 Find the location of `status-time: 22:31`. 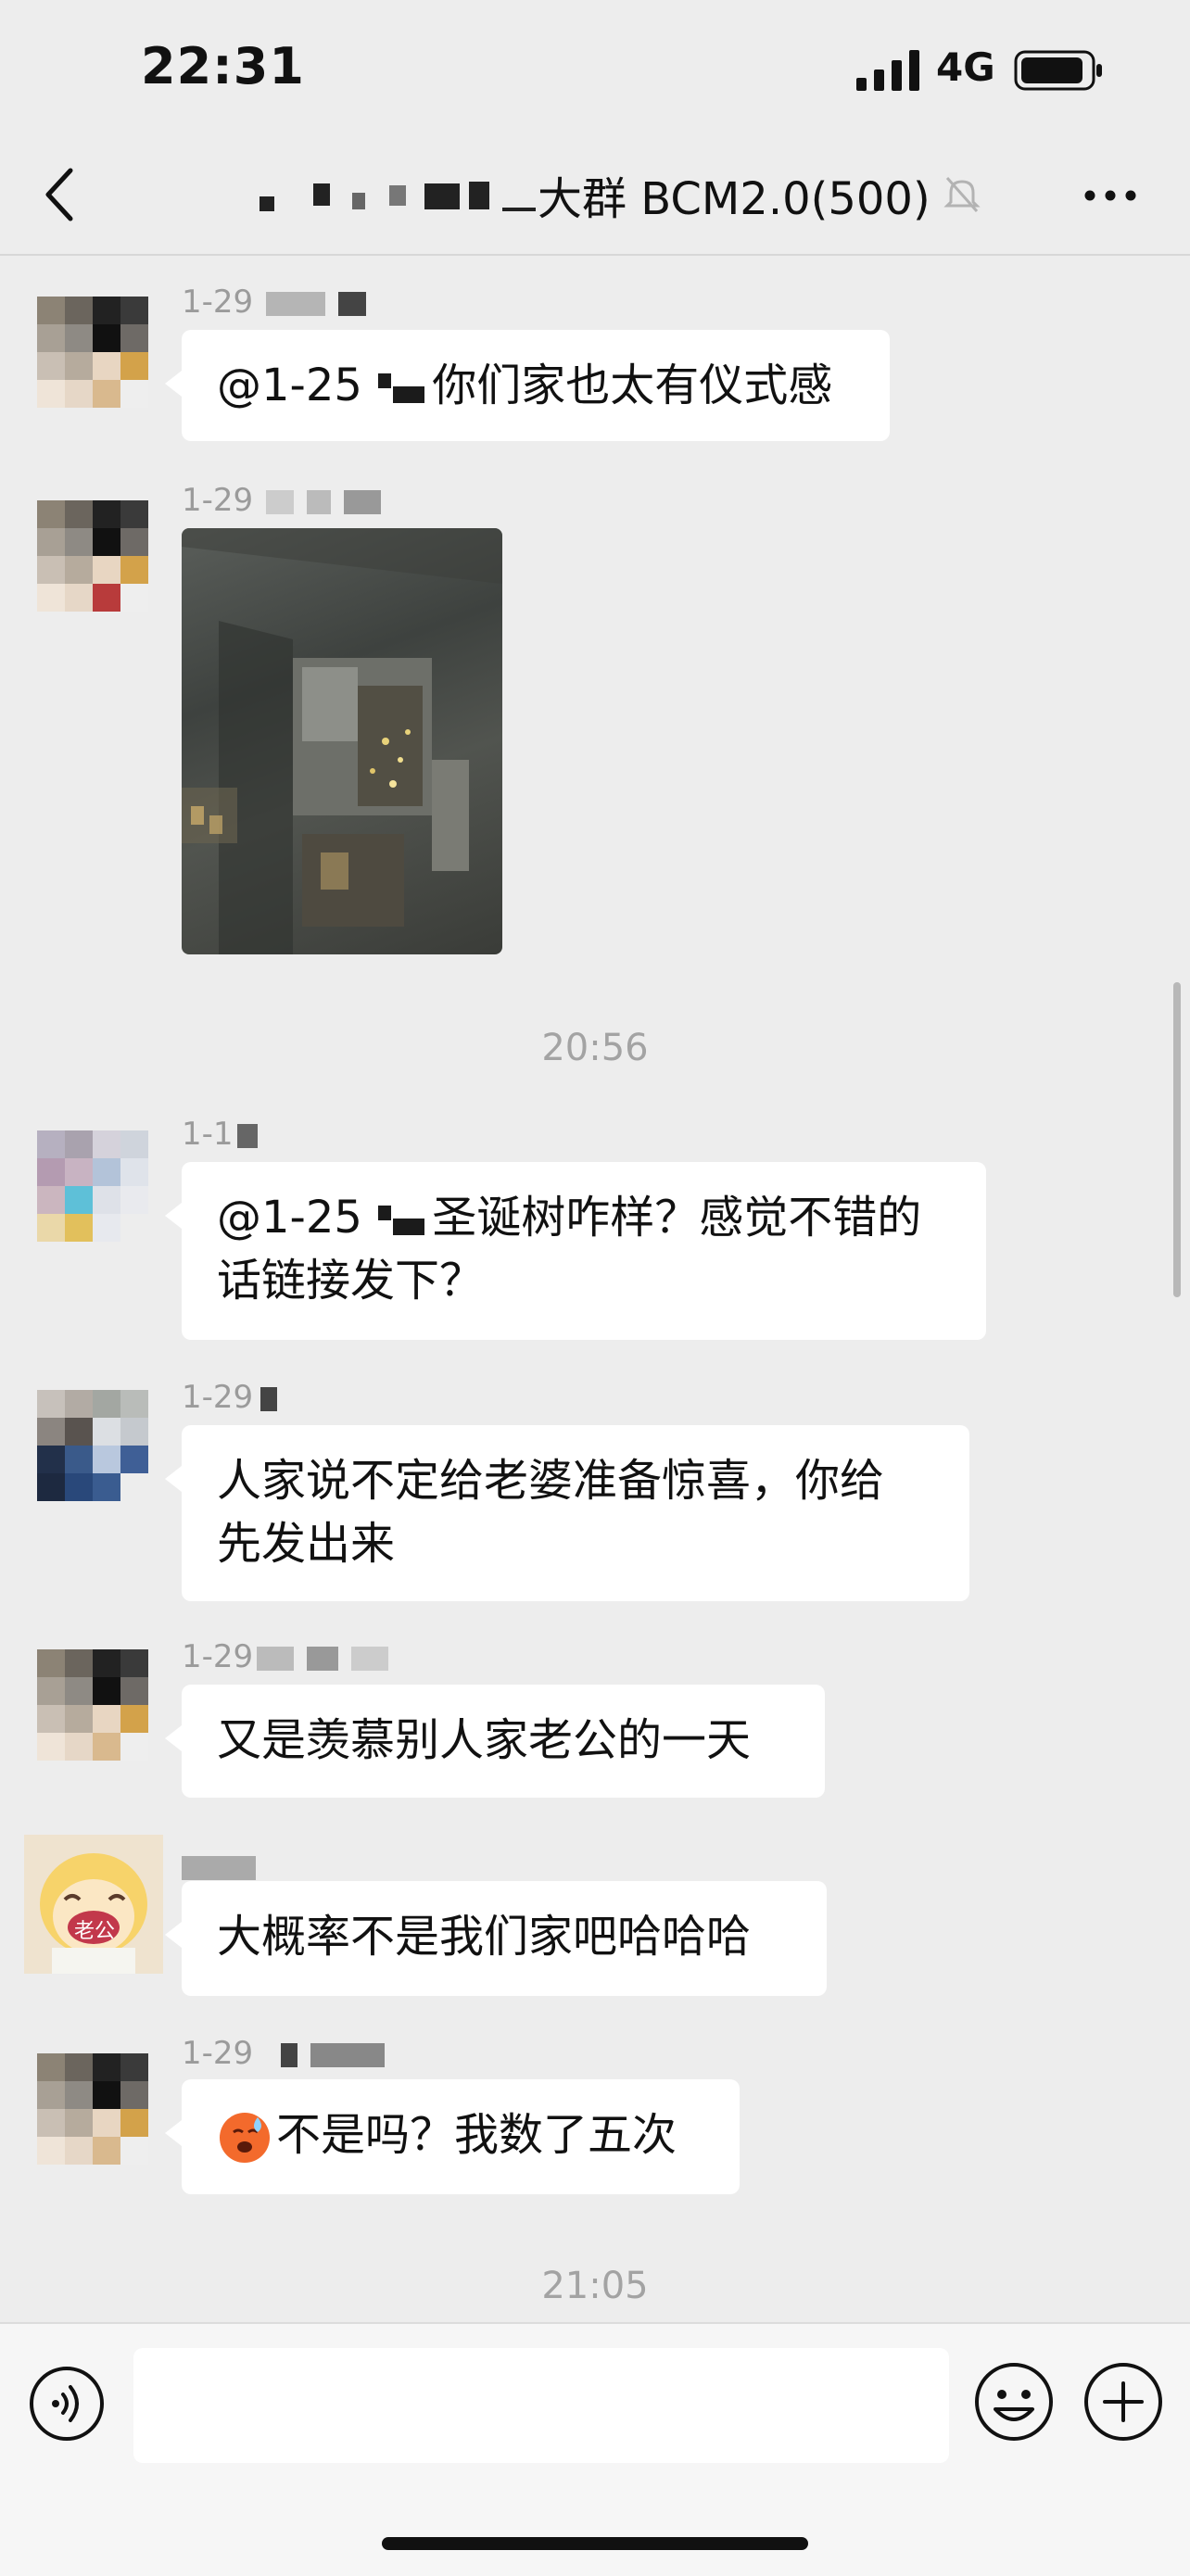

status-time: 22:31 is located at coordinates (223, 66).